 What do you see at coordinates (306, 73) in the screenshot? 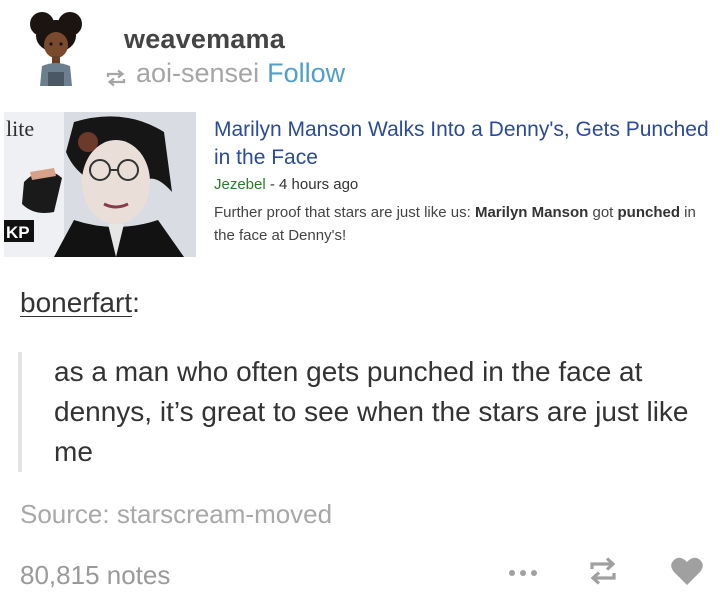
I see `follow-button: Follow` at bounding box center [306, 73].